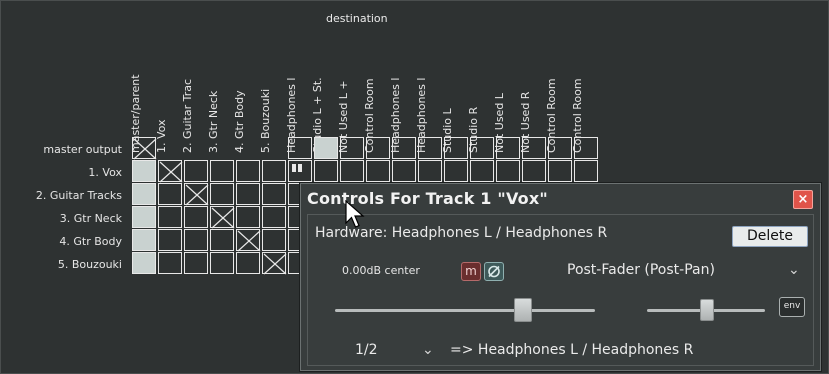 This screenshot has width=829, height=374. Describe the element at coordinates (366, 350) in the screenshot. I see `source-channel-select: 1/2` at that location.